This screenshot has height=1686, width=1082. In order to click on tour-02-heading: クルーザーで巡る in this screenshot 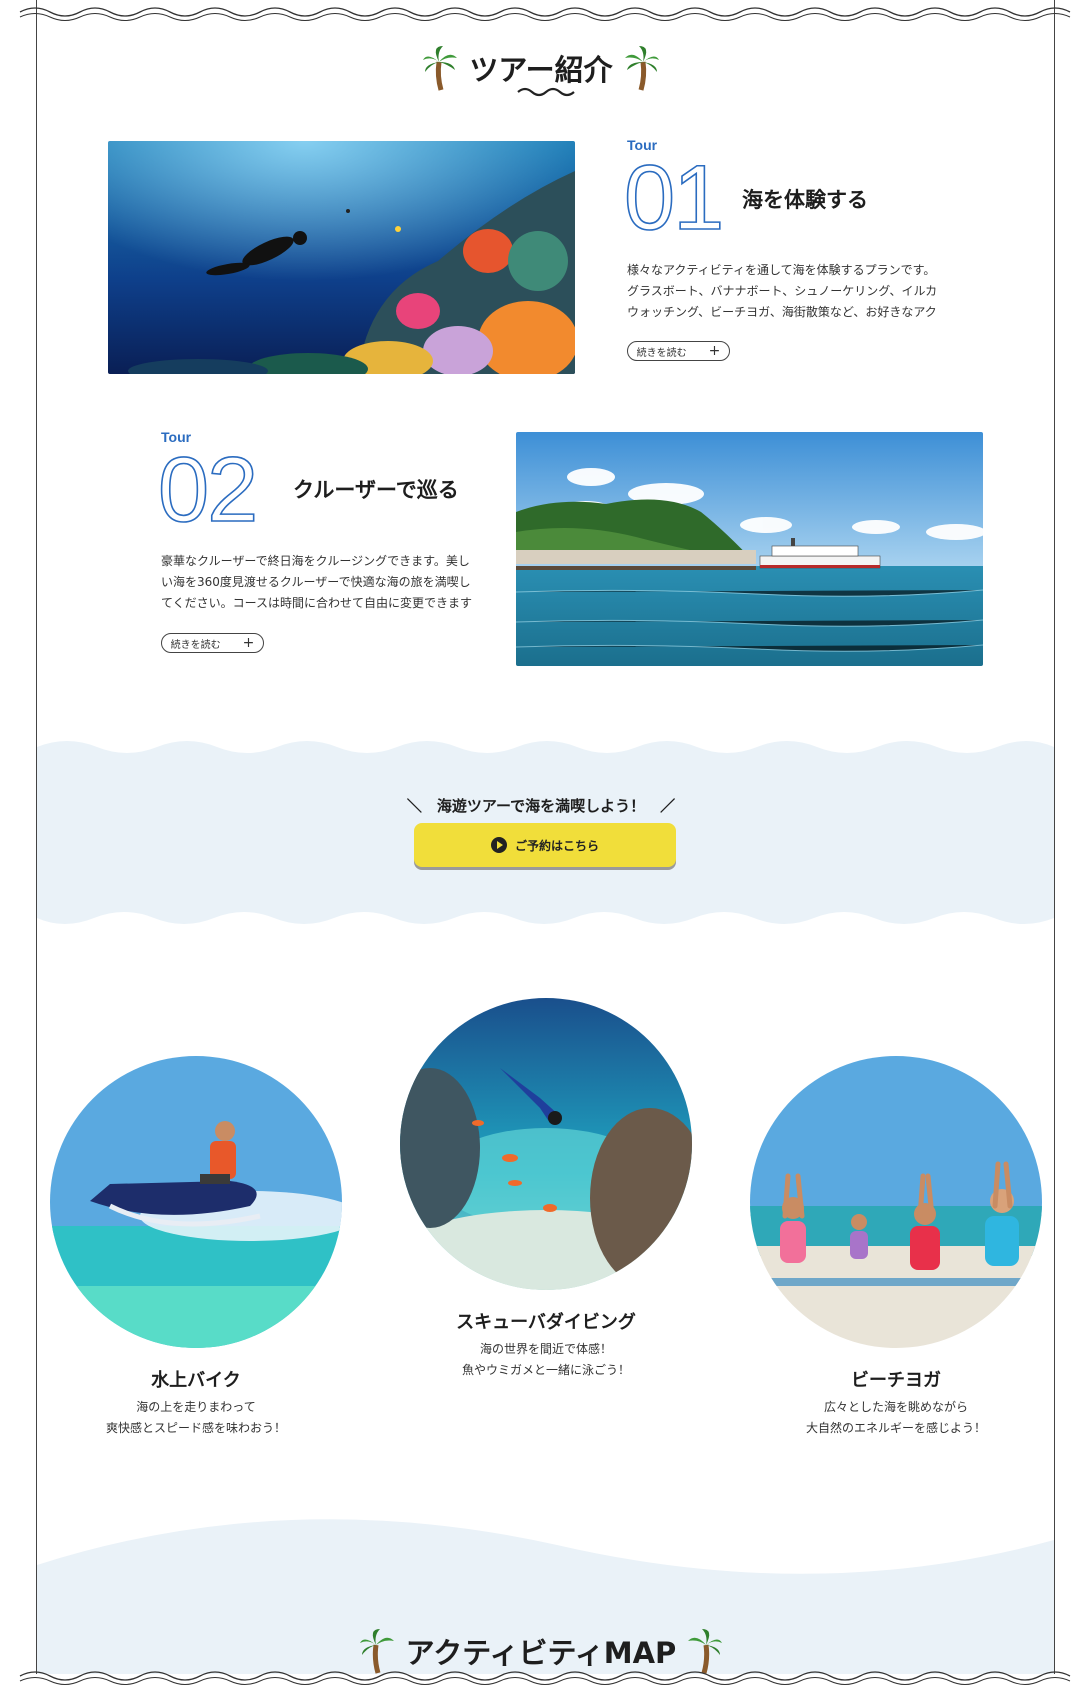, I will do `click(376, 490)`.